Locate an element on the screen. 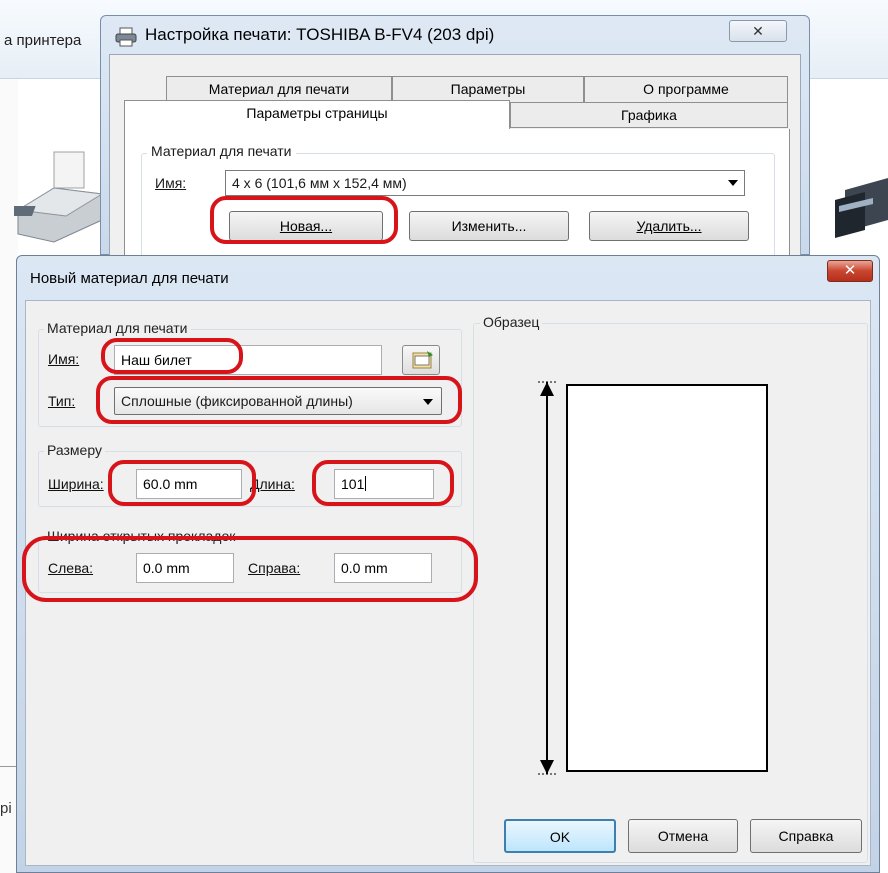 The width and height of the screenshot is (888, 873). width-label-text: Ширина: is located at coordinates (76, 484).